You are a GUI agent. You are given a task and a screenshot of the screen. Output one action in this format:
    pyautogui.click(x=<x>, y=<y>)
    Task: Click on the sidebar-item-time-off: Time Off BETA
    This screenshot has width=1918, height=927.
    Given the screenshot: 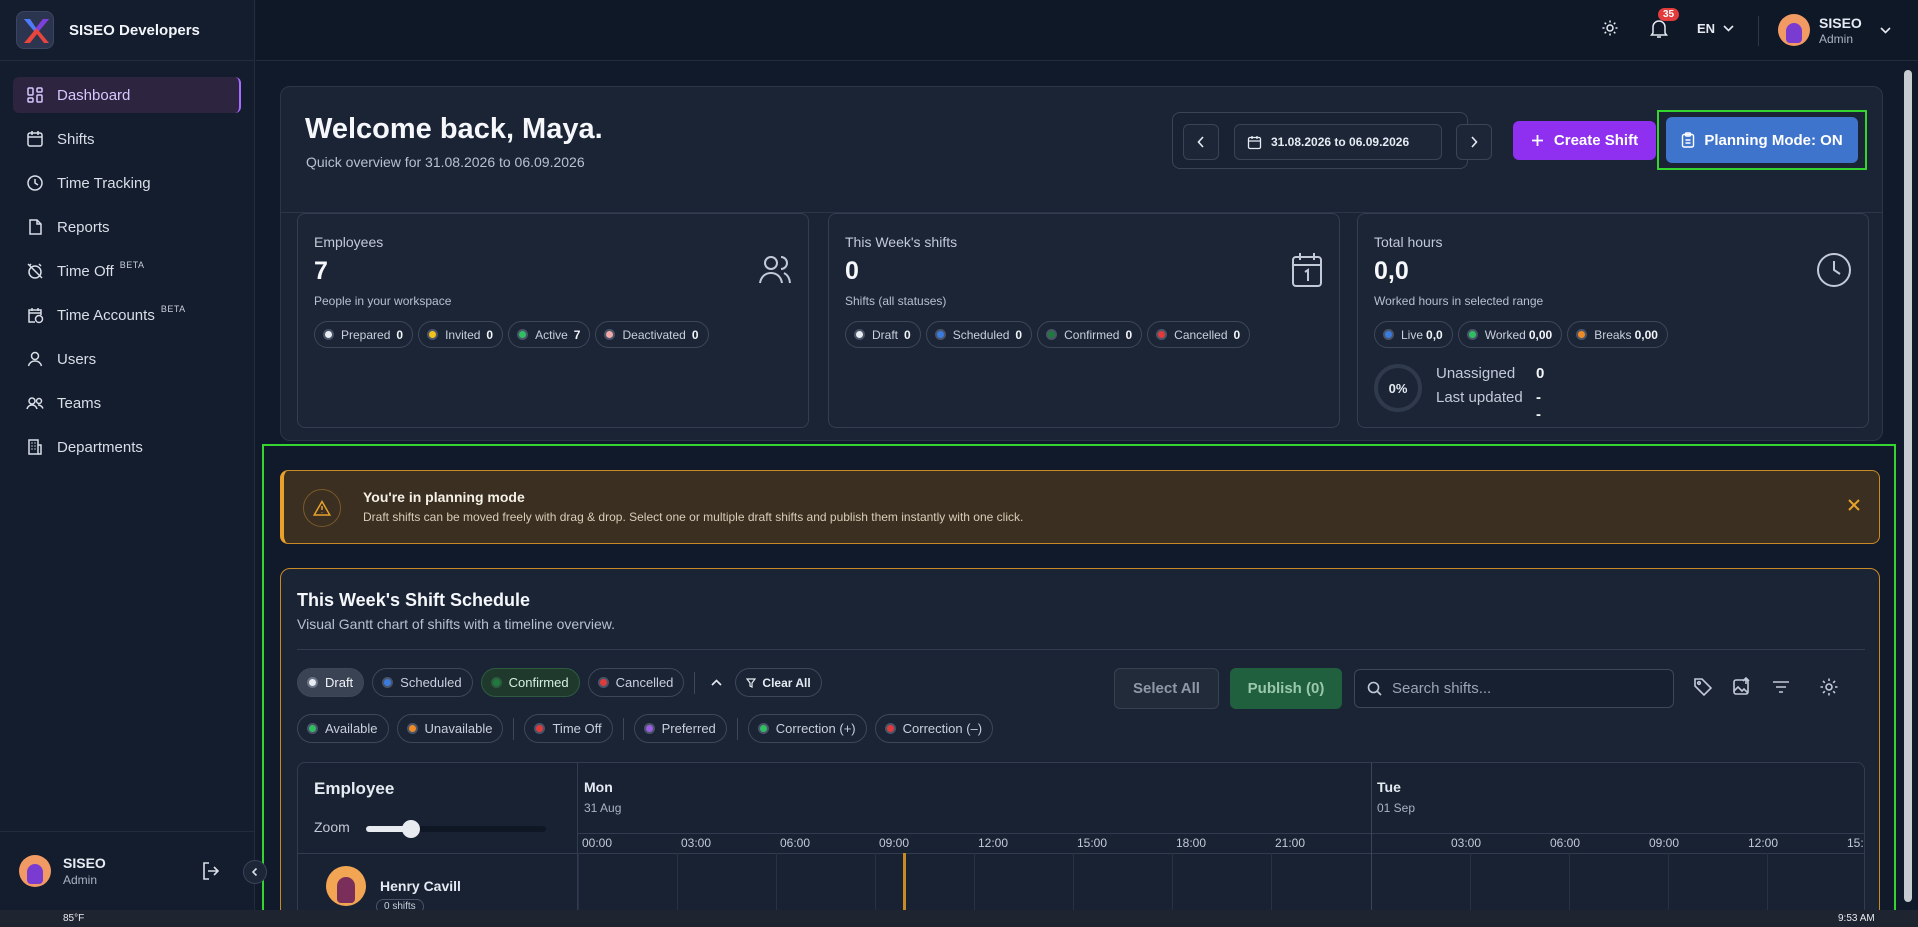 What is the action you would take?
    pyautogui.click(x=127, y=271)
    